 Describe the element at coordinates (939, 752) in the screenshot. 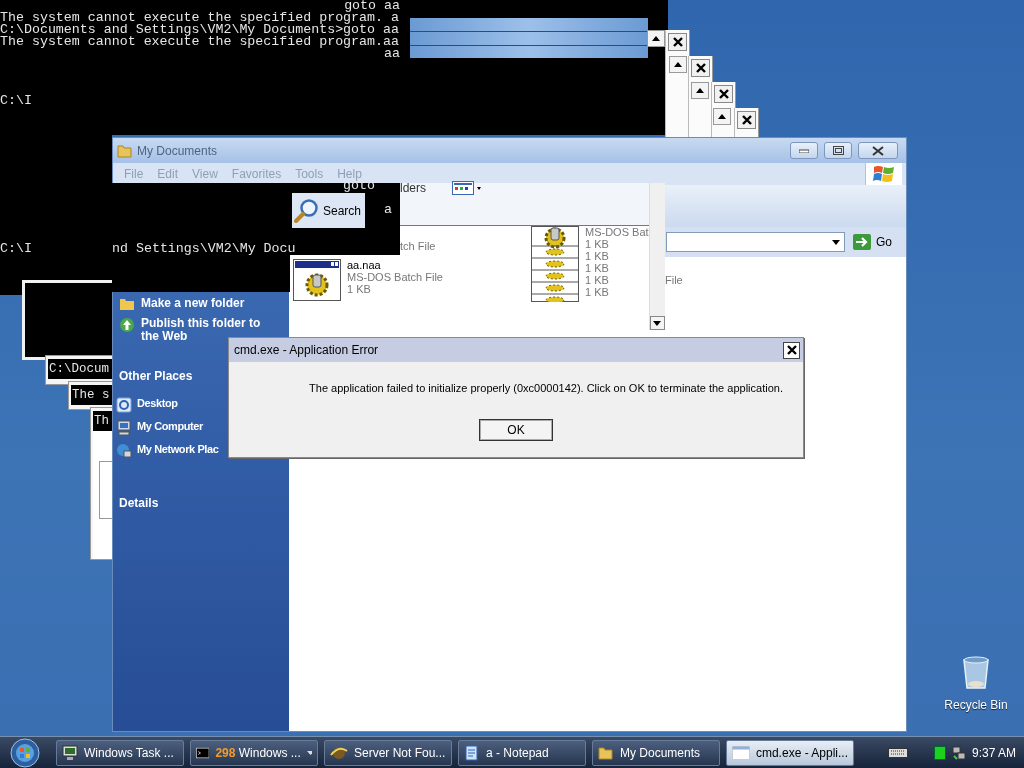

I see `status-square-icon` at that location.